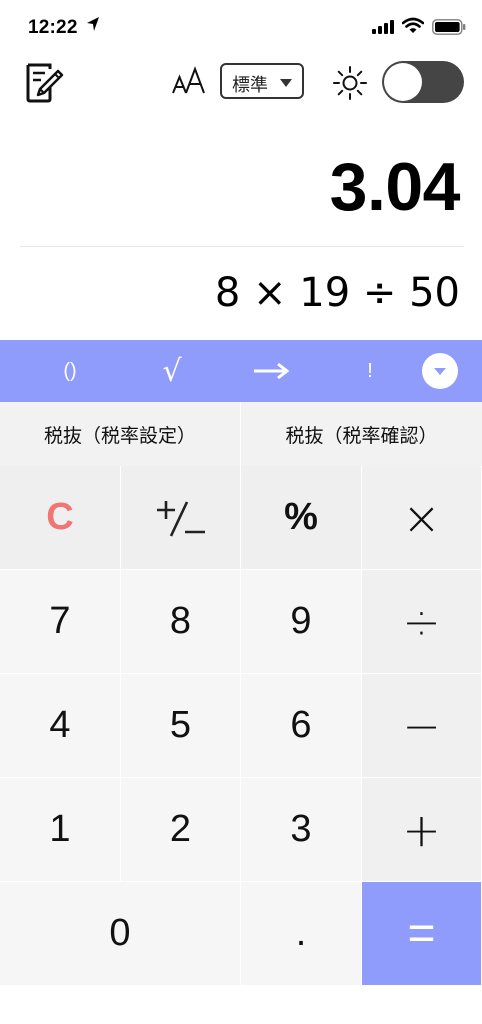  What do you see at coordinates (120, 434) in the screenshot?
I see `tax-rate-setting-button: 税抜（税率設定）` at bounding box center [120, 434].